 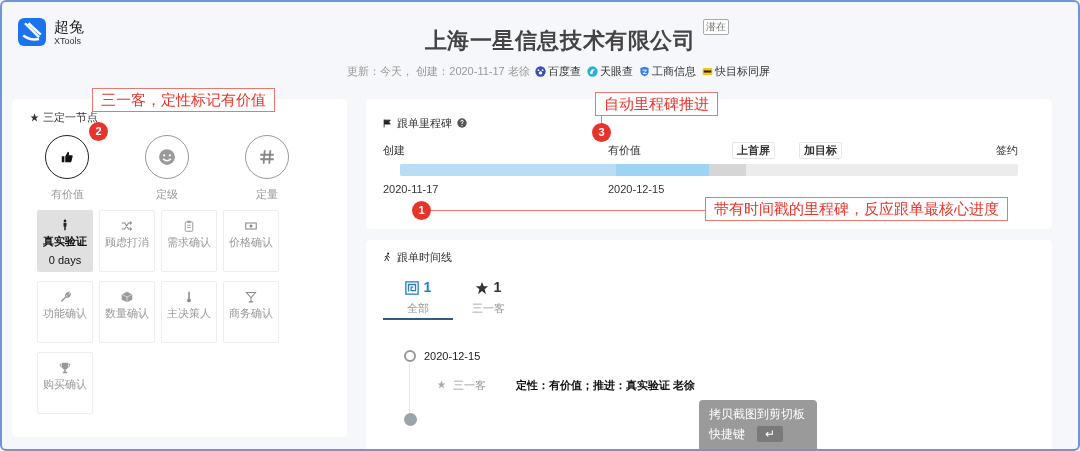 What do you see at coordinates (770, 434) in the screenshot?
I see `shortcut-key: ↵` at bounding box center [770, 434].